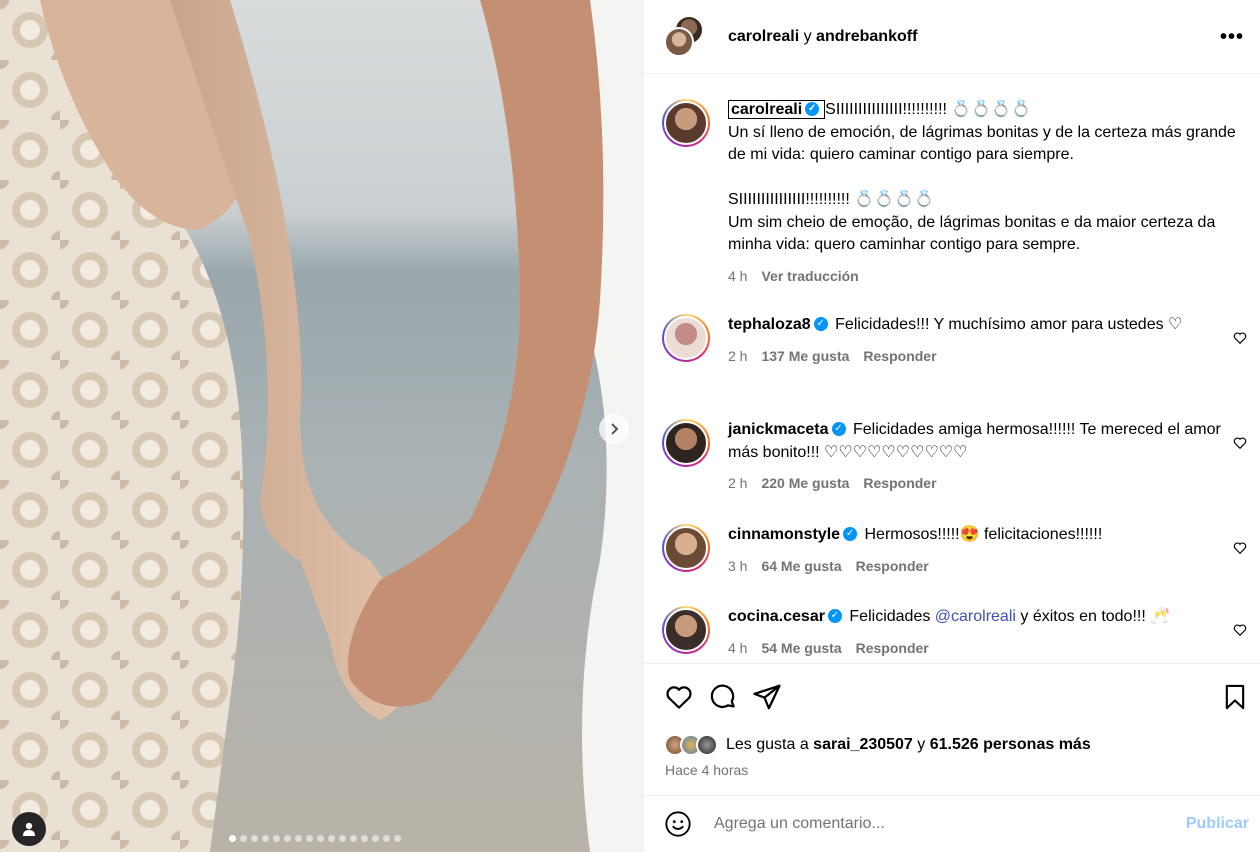 The height and width of the screenshot is (852, 1260). I want to click on post-header: carolreali y andrebankoff •••, so click(952, 37).